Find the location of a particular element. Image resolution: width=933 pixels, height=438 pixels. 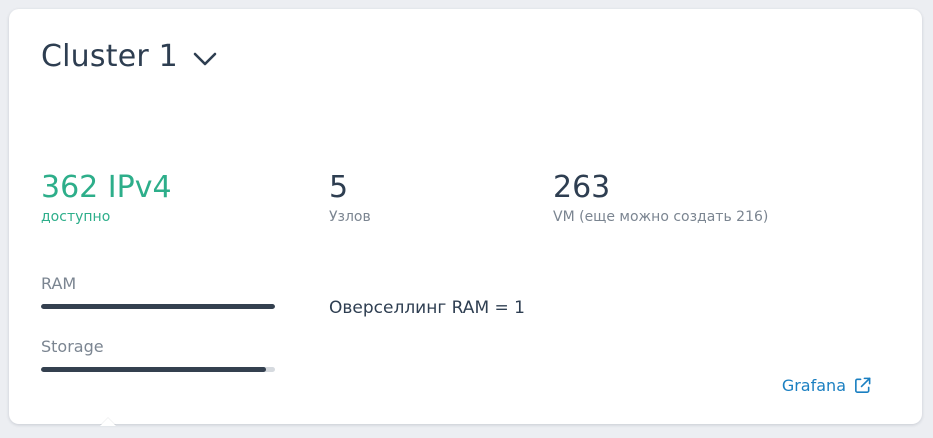

ram-progress-track is located at coordinates (158, 306).